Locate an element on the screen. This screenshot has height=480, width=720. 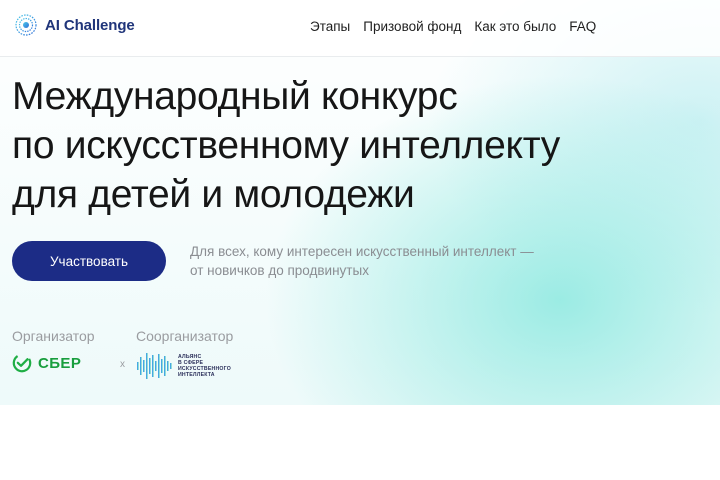
ai-alliance-logo: АЛЬЯНС В СФЕРЕ ИСКУССТВЕННОГО ИНТЕЛЛЕКТА is located at coordinates (183, 366).